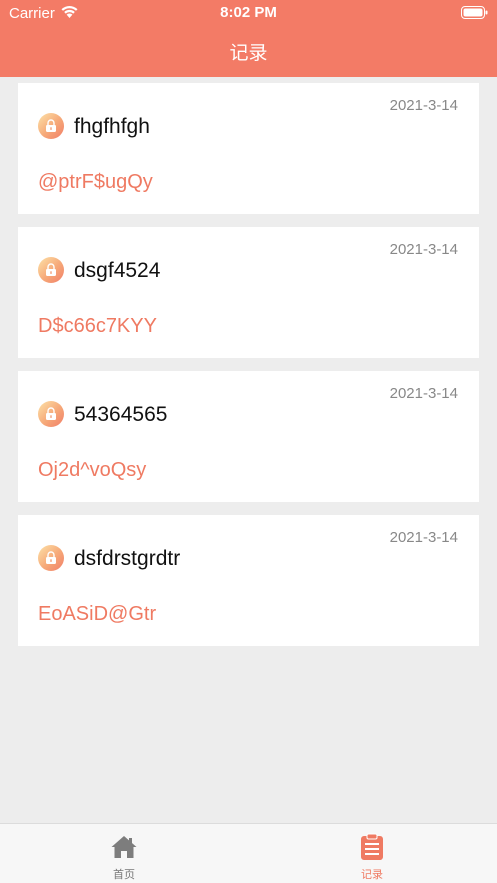  What do you see at coordinates (248, 148) in the screenshot?
I see `record-card: 2021-3-14 fhgfhfgh @ptrF$ugQy` at bounding box center [248, 148].